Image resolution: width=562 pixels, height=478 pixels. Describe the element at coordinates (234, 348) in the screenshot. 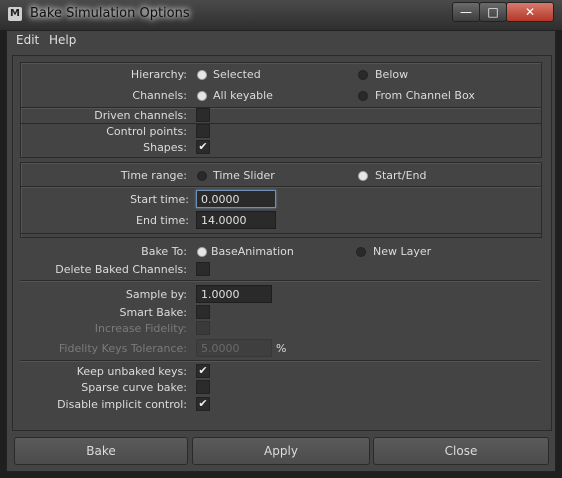

I see `fidelity-keys-tolerance-field: 5.0000` at that location.